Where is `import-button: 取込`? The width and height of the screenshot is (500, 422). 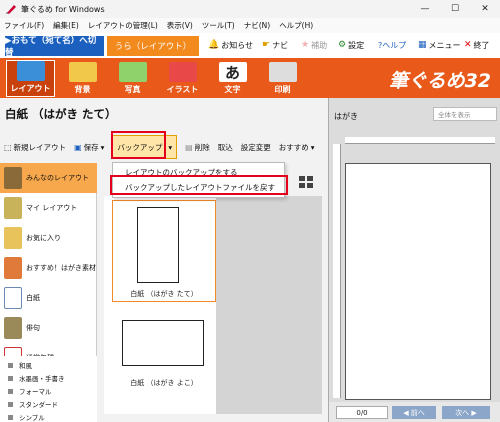 import-button: 取込 is located at coordinates (225, 147).